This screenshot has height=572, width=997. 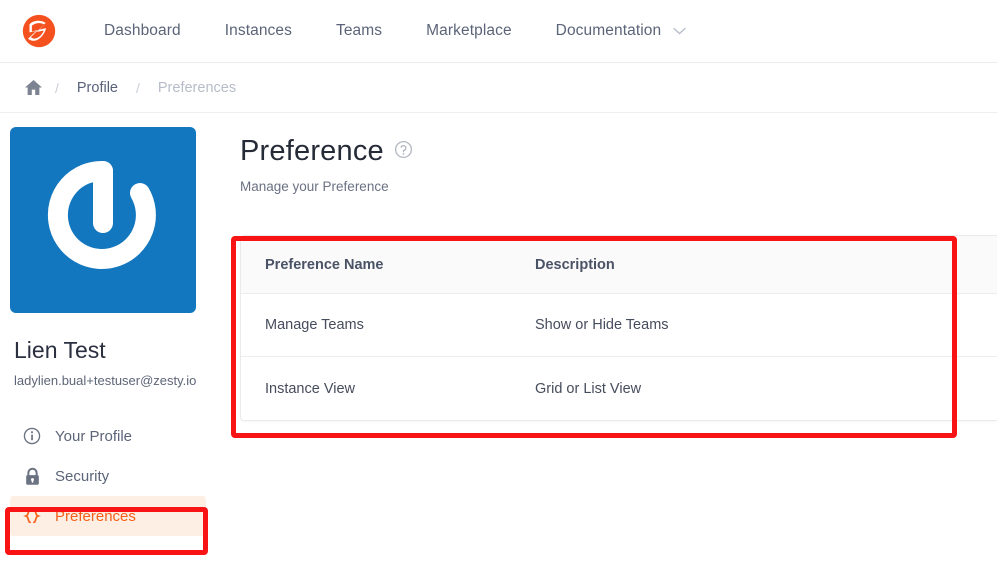 I want to click on info-circle-icon, so click(x=32, y=436).